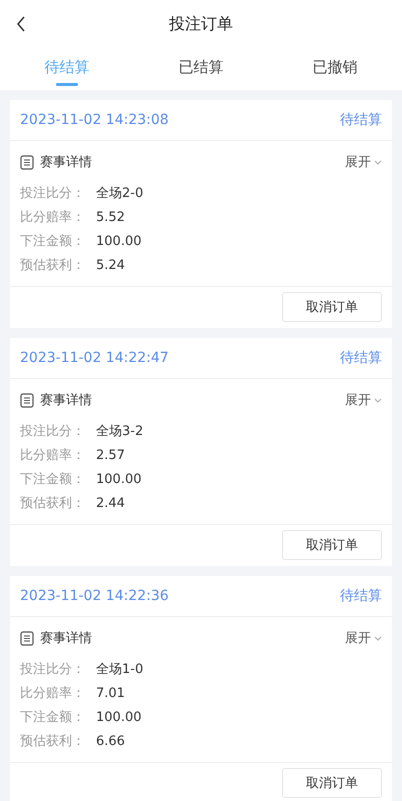 The image size is (402, 801). Describe the element at coordinates (110, 217) in the screenshot. I see `field-value: 5.52` at that location.